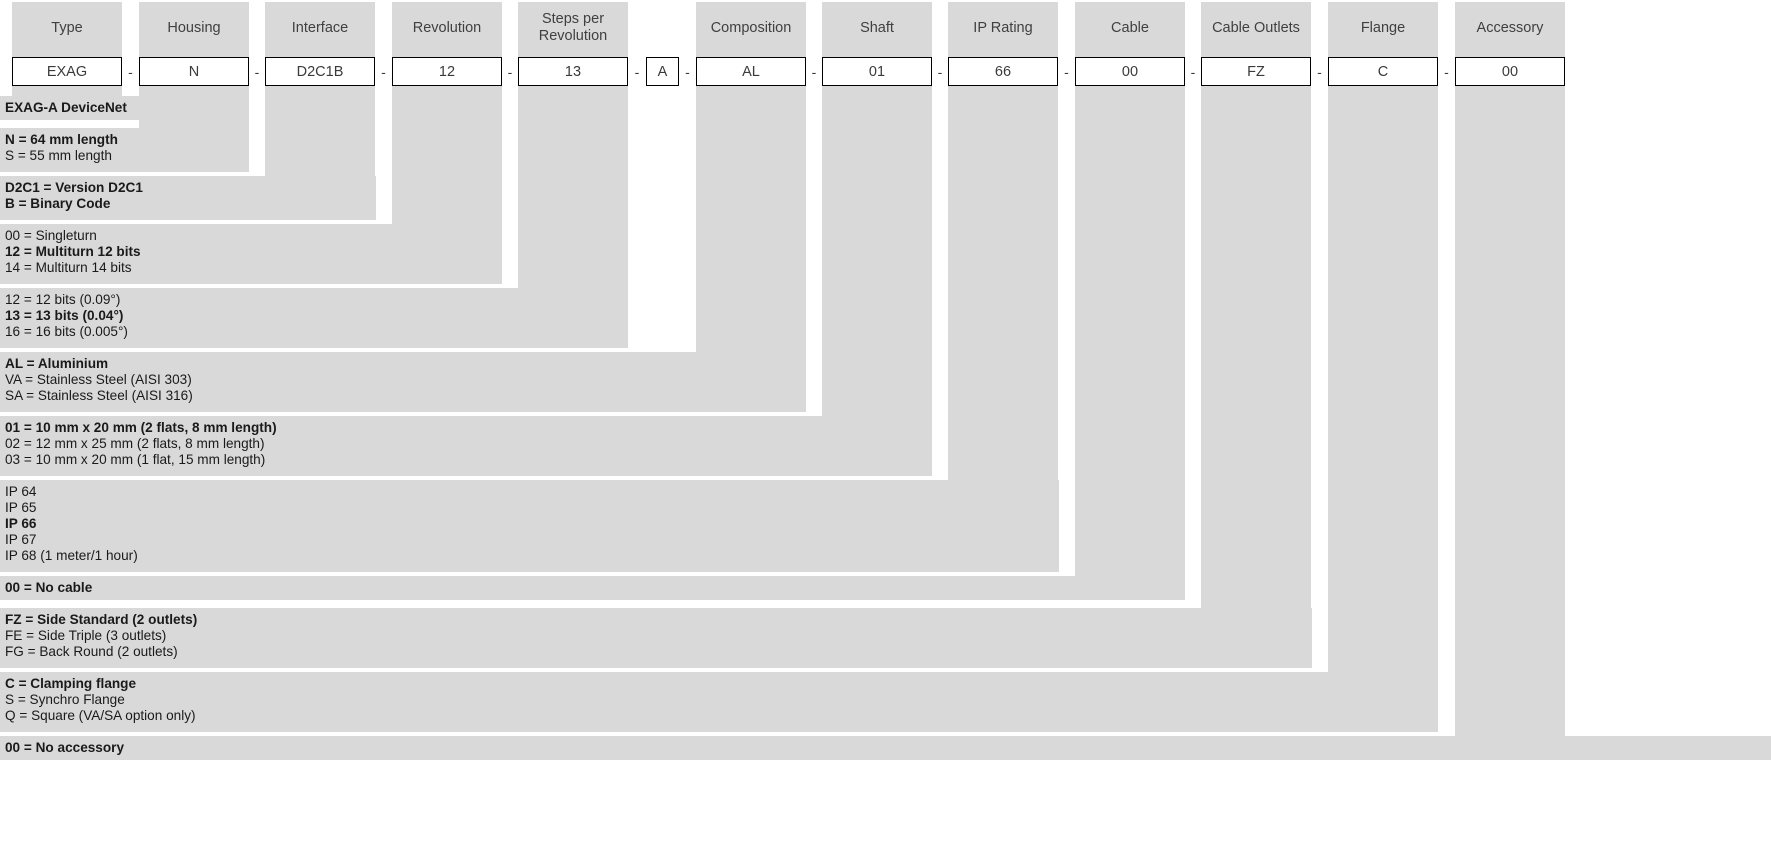  I want to click on legend-line: SA = Stainless Steel (AISI 316), so click(99, 395).